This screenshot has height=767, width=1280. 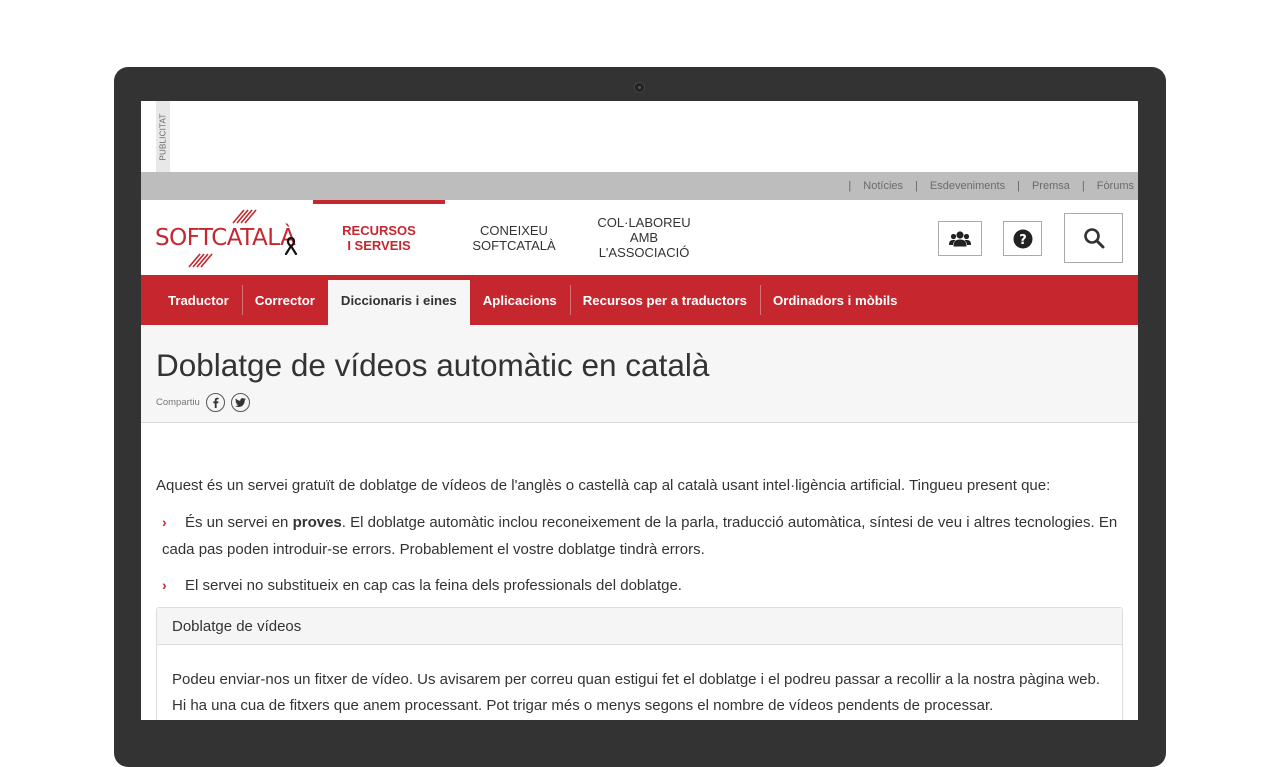 I want to click on tab-corrector: Corrector, so click(x=284, y=300).